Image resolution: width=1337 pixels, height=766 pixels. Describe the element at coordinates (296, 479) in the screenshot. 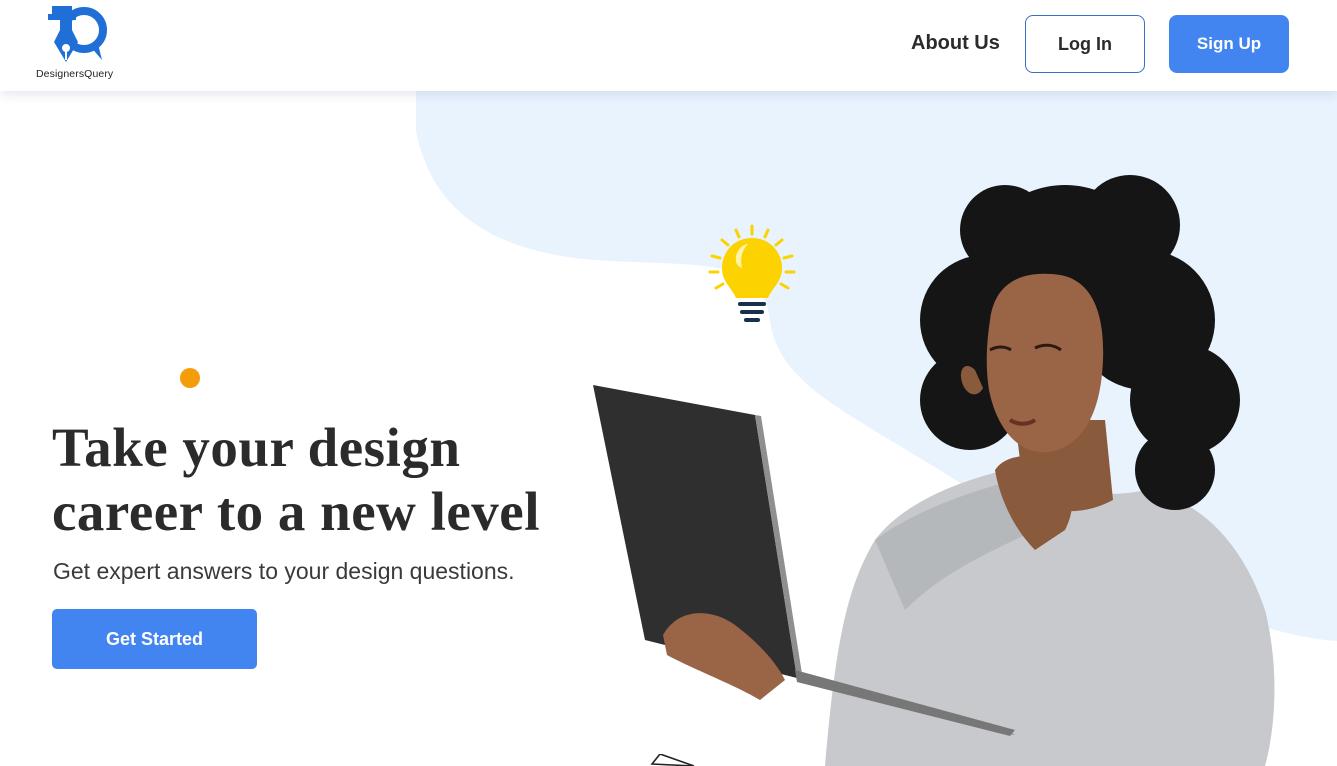

I see `hero-headline: Take your design career to a new level` at that location.